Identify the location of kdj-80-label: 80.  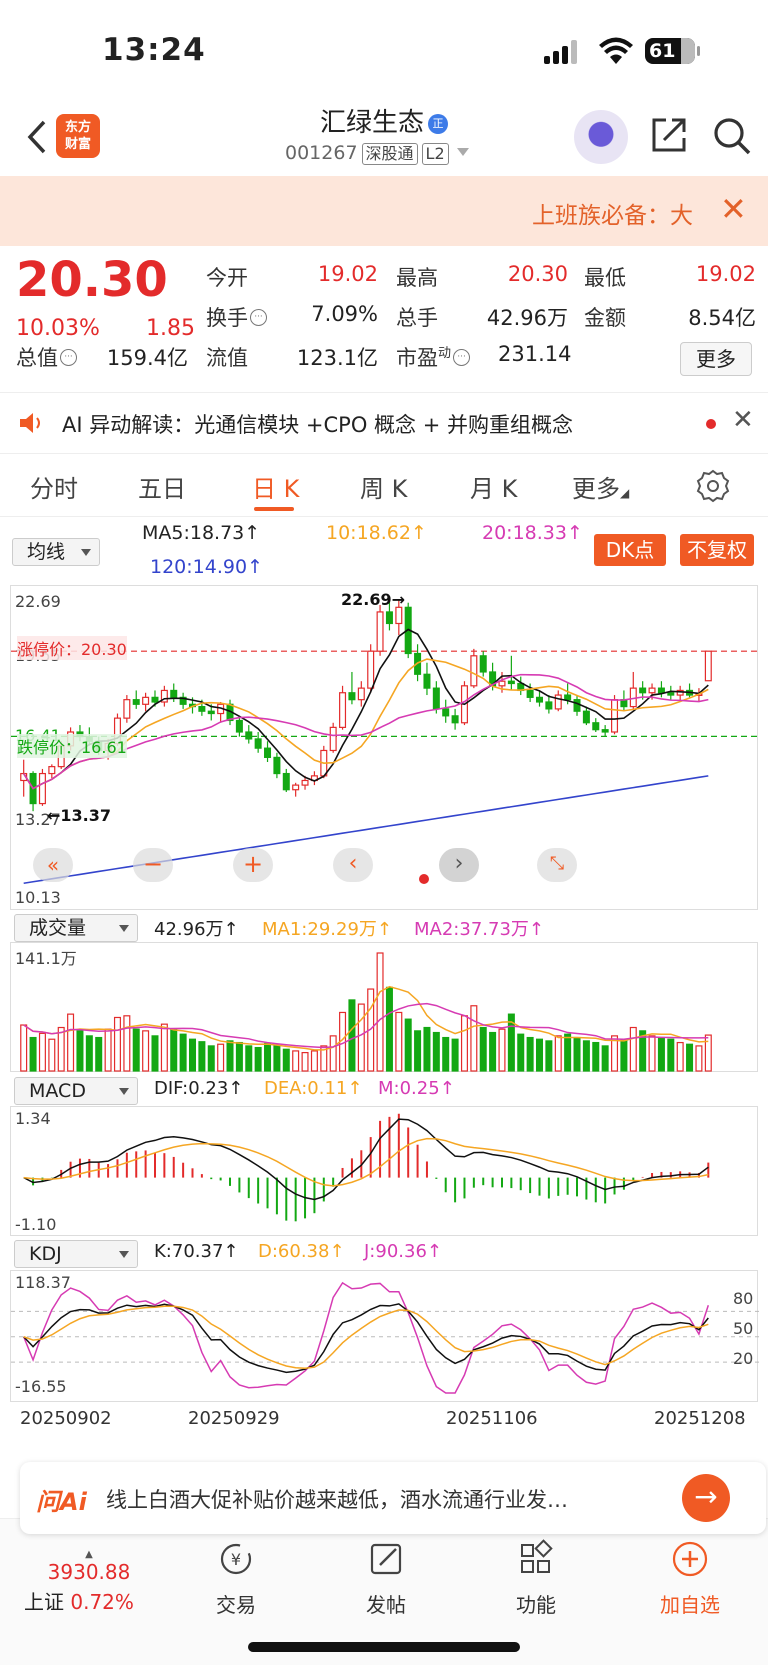
(743, 1298).